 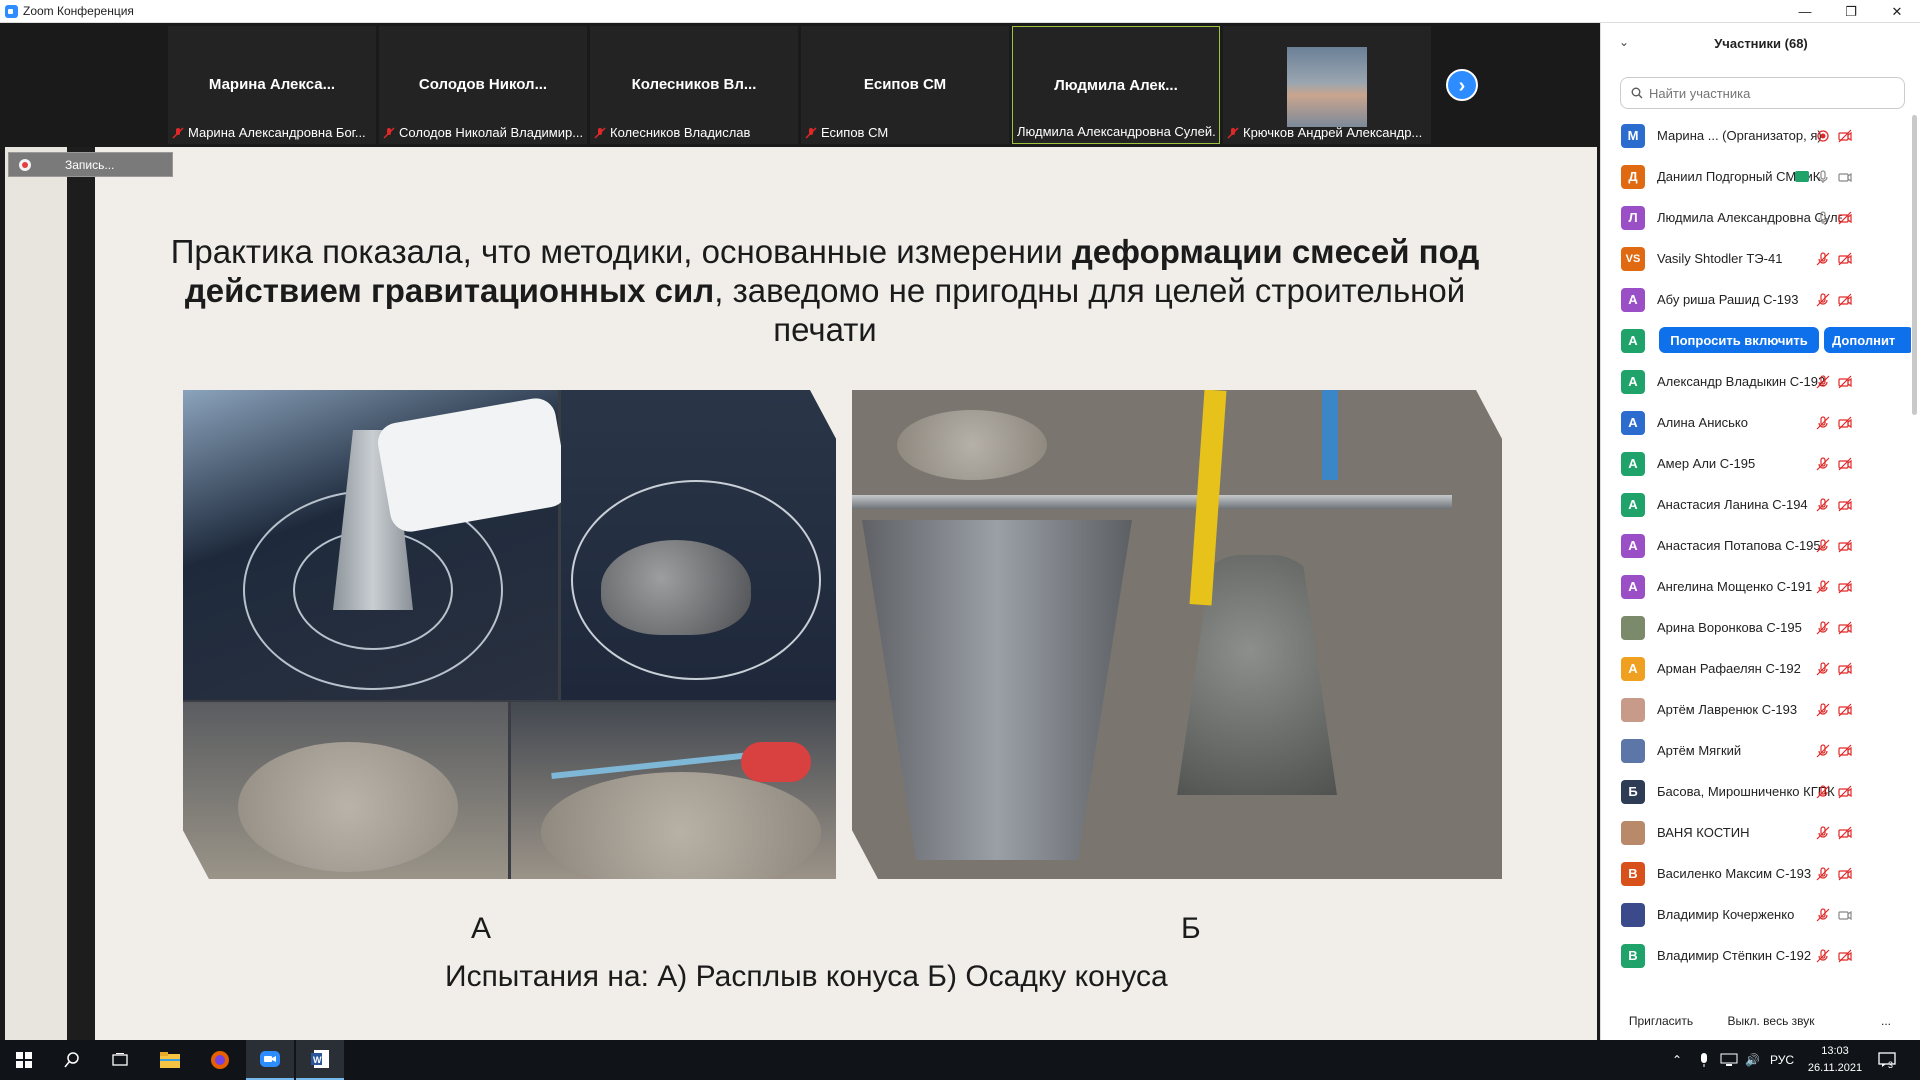 What do you see at coordinates (1704, 1060) in the screenshot?
I see `microphone-tray-icon` at bounding box center [1704, 1060].